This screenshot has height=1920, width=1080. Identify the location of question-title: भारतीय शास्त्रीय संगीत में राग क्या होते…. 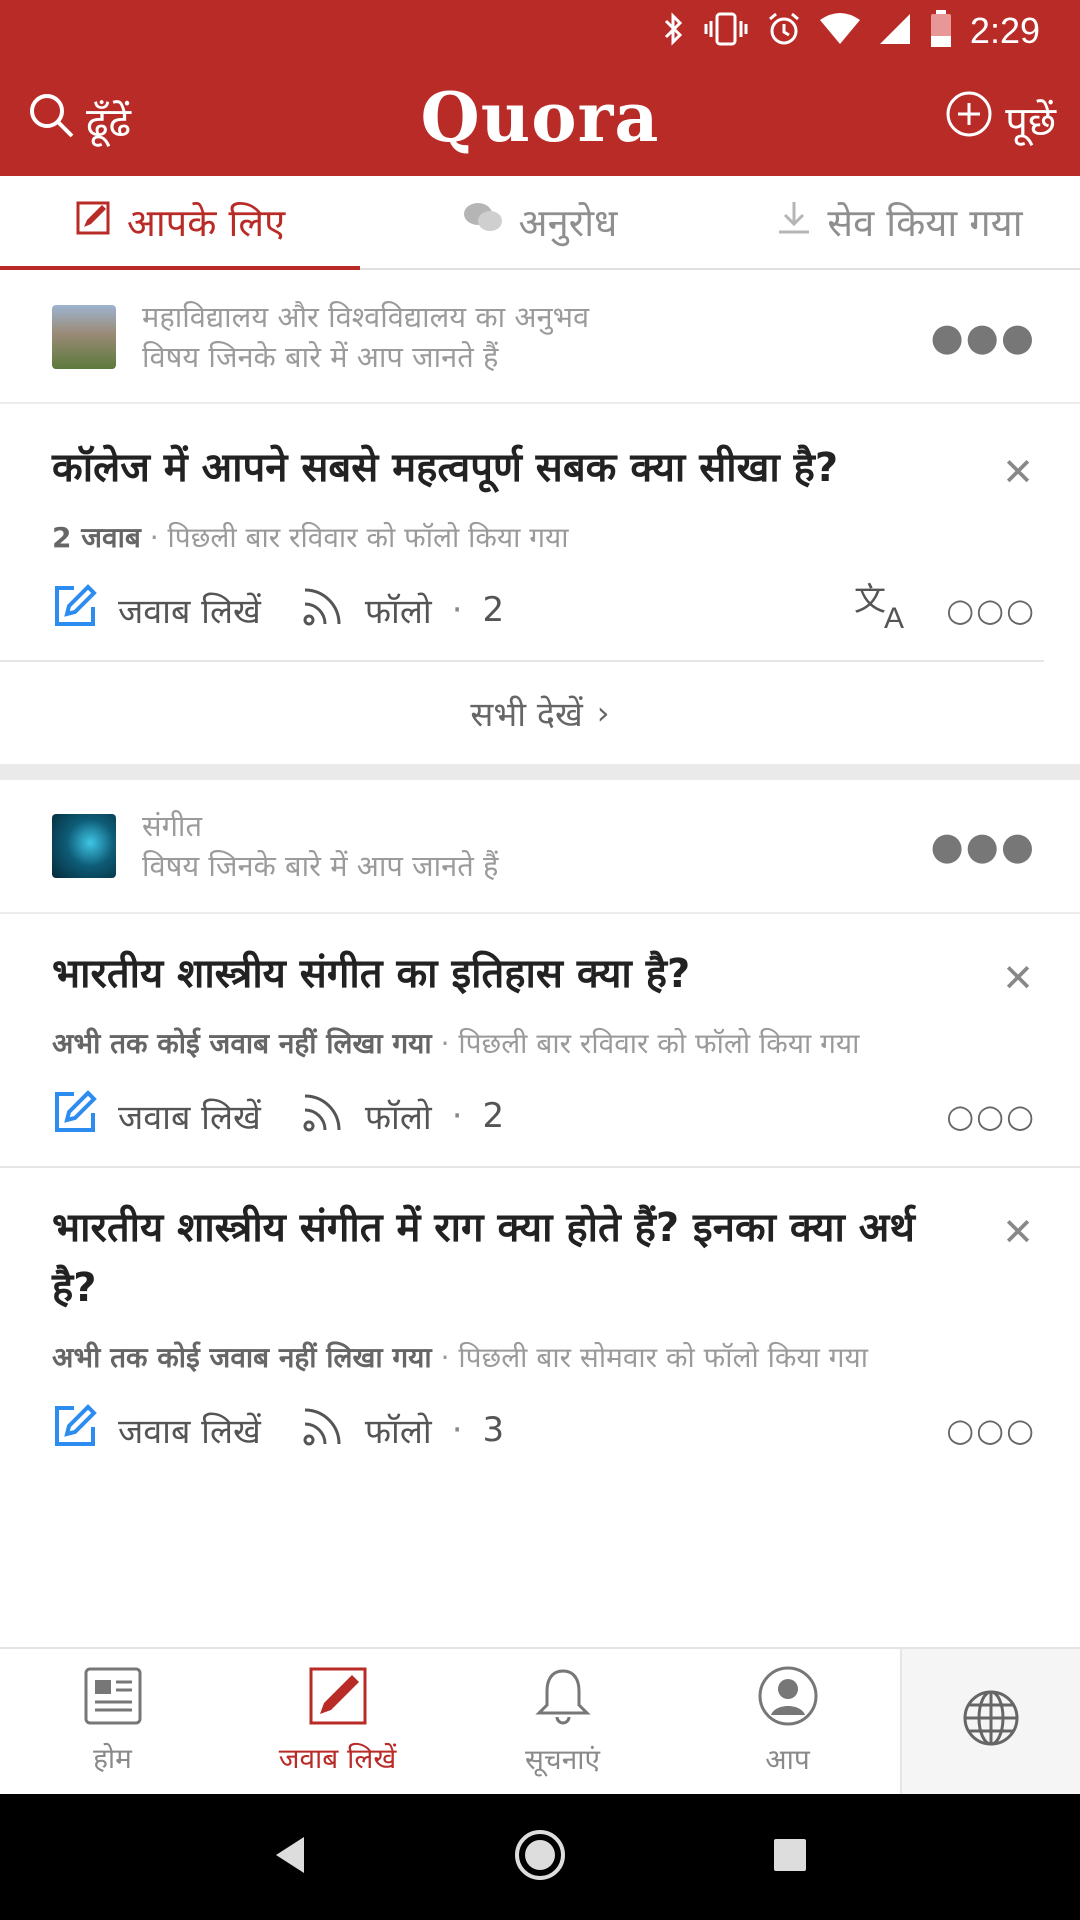
(544, 1258).